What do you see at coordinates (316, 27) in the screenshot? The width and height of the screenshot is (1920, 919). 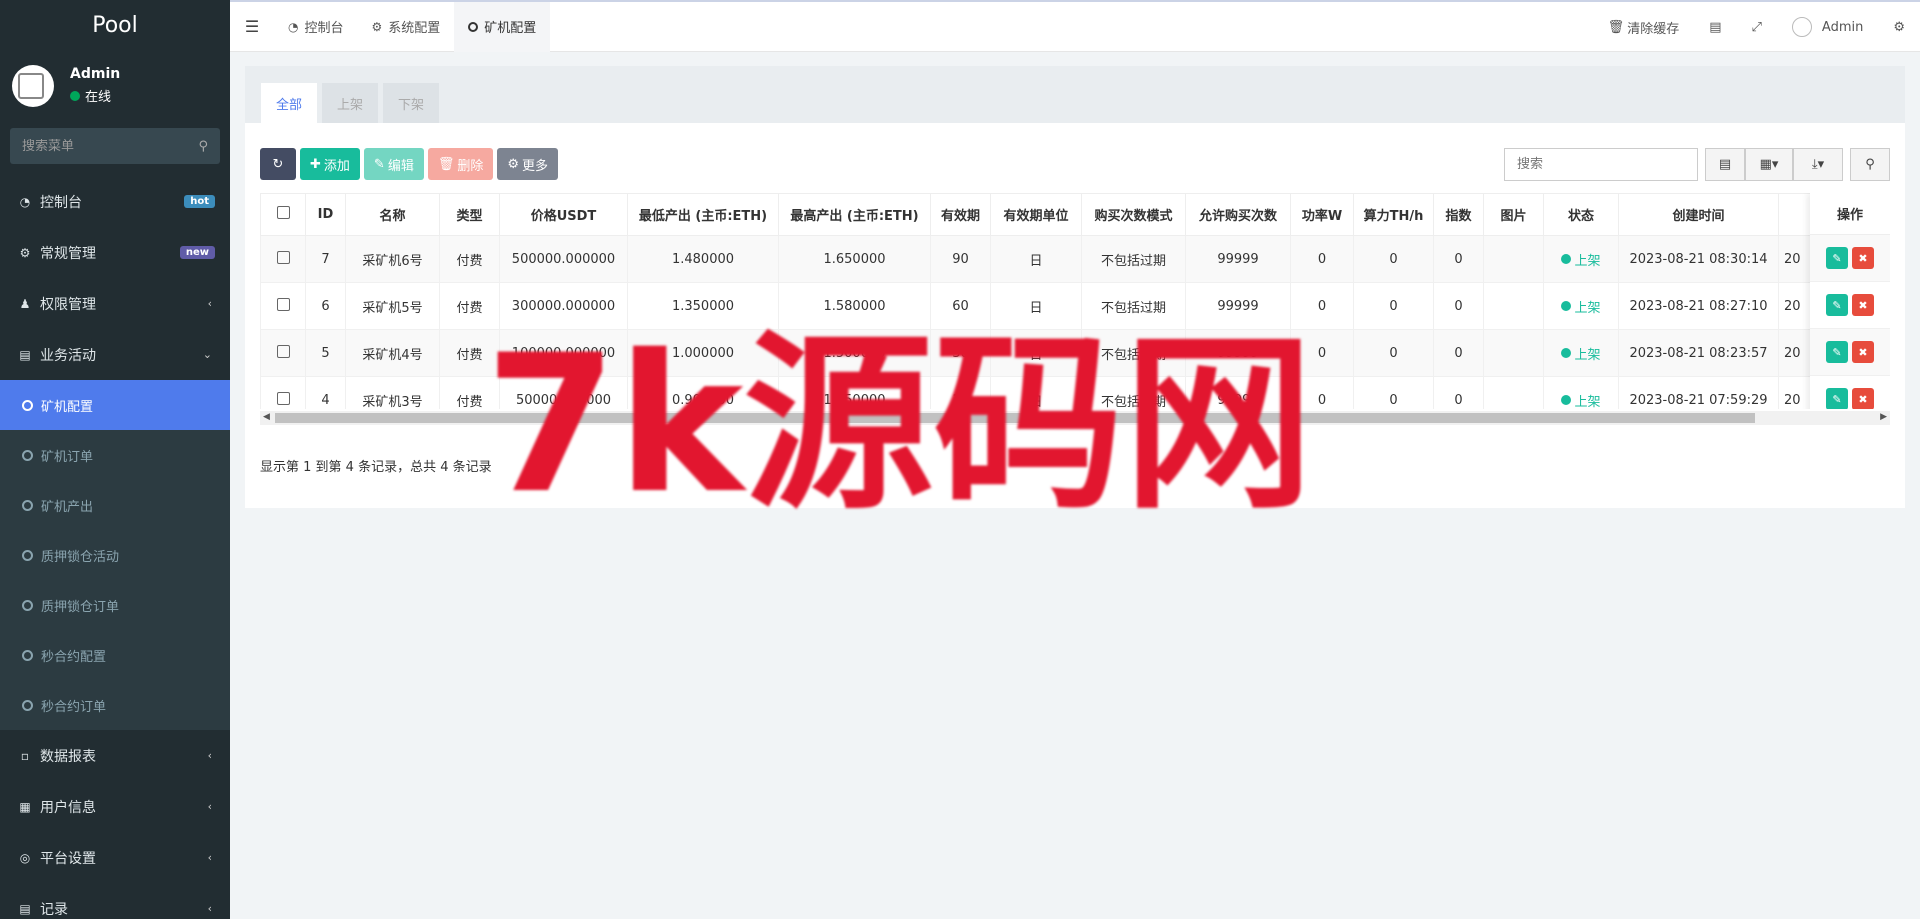 I see `tab-dashboard: ◔ 控制台` at bounding box center [316, 27].